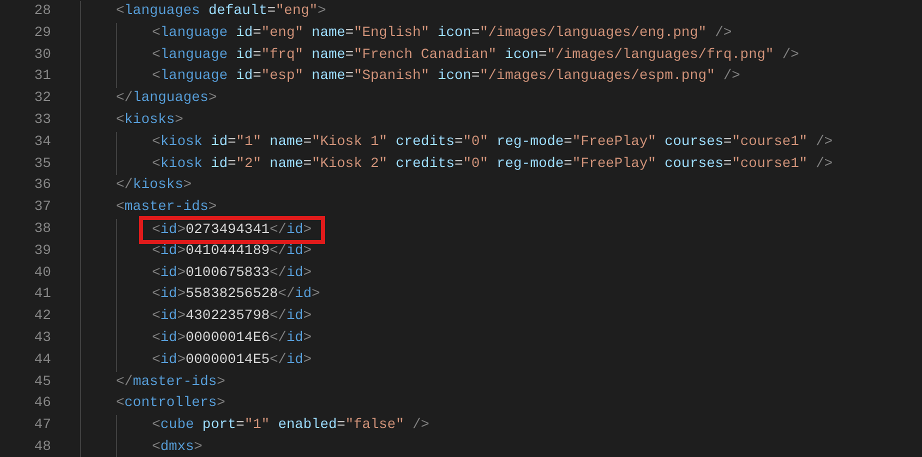  Describe the element at coordinates (42, 229) in the screenshot. I see `line-number: 38` at that location.